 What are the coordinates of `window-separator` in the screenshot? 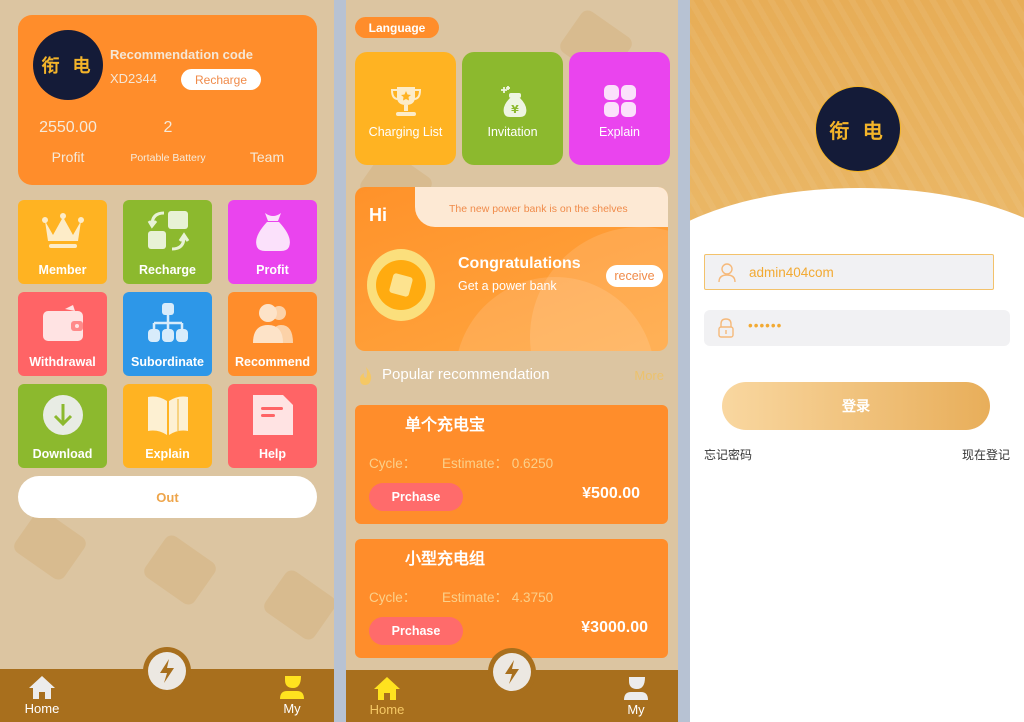 It's located at (340, 361).